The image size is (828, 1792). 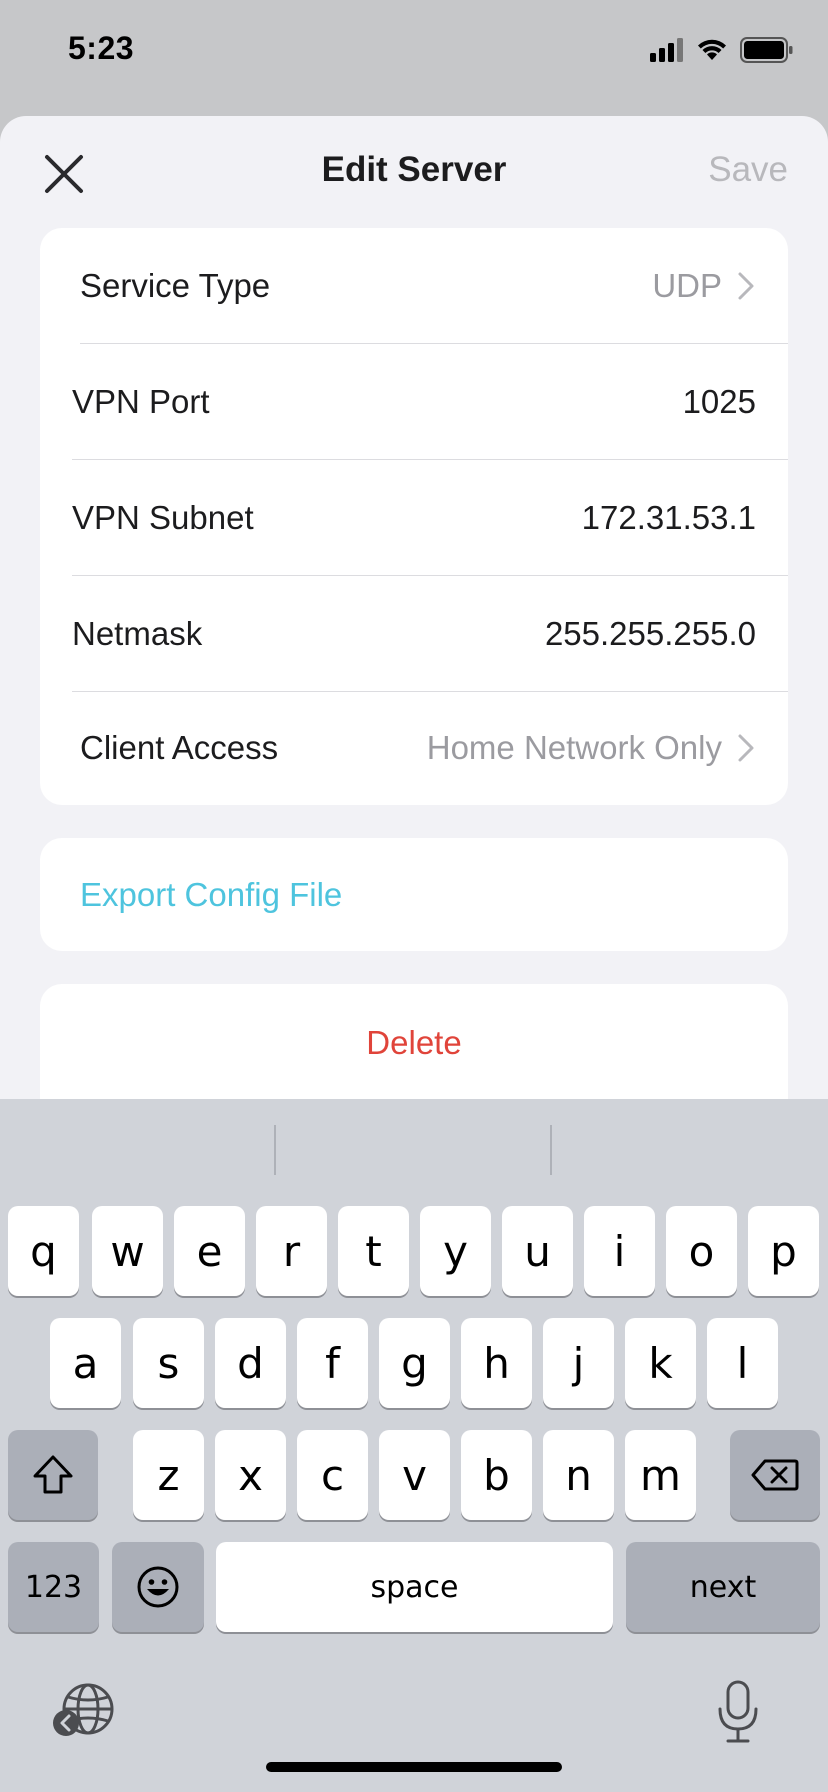 I want to click on key-n: n, so click(x=578, y=1475).